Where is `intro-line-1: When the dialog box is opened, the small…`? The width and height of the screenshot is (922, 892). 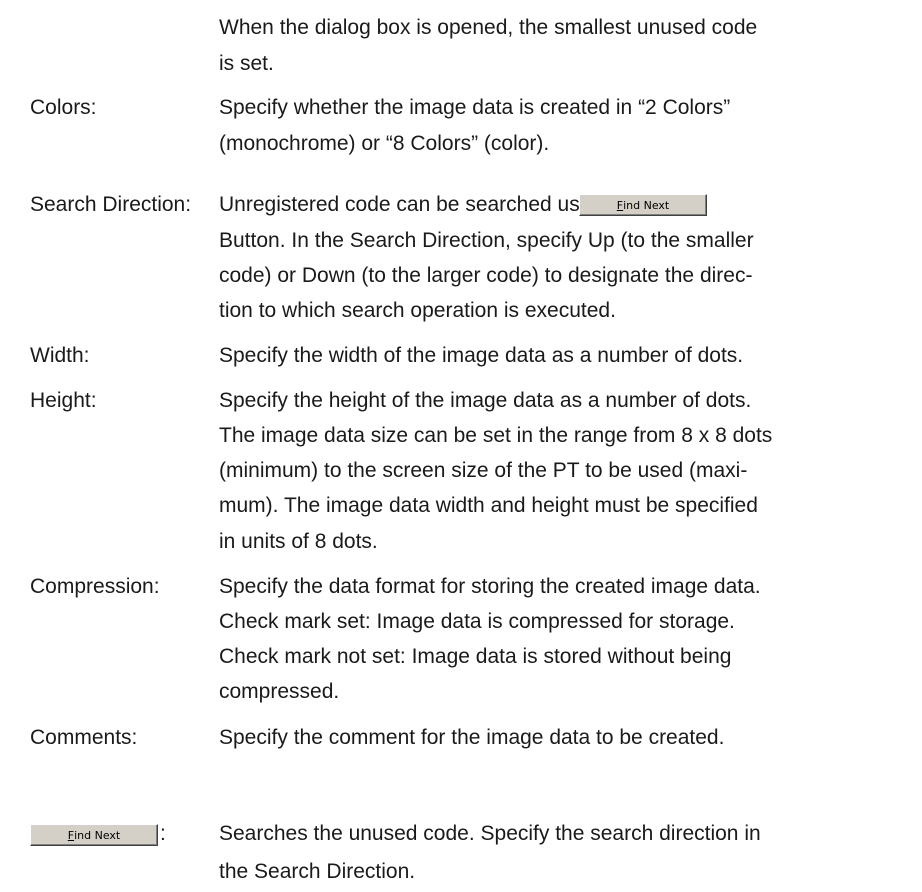
intro-line-1: When the dialog box is opened, the small… is located at coordinates (488, 27).